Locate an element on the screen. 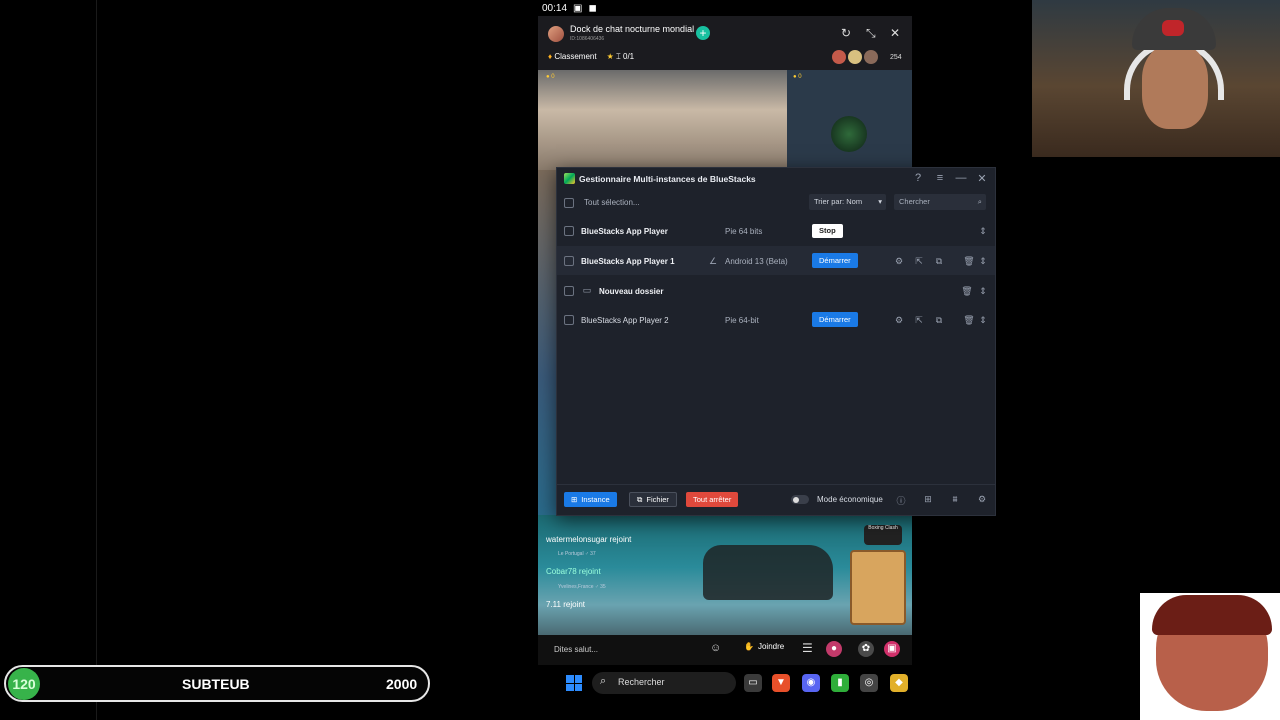 The width and height of the screenshot is (1280, 720). folder-icon: ▭ is located at coordinates (587, 290).